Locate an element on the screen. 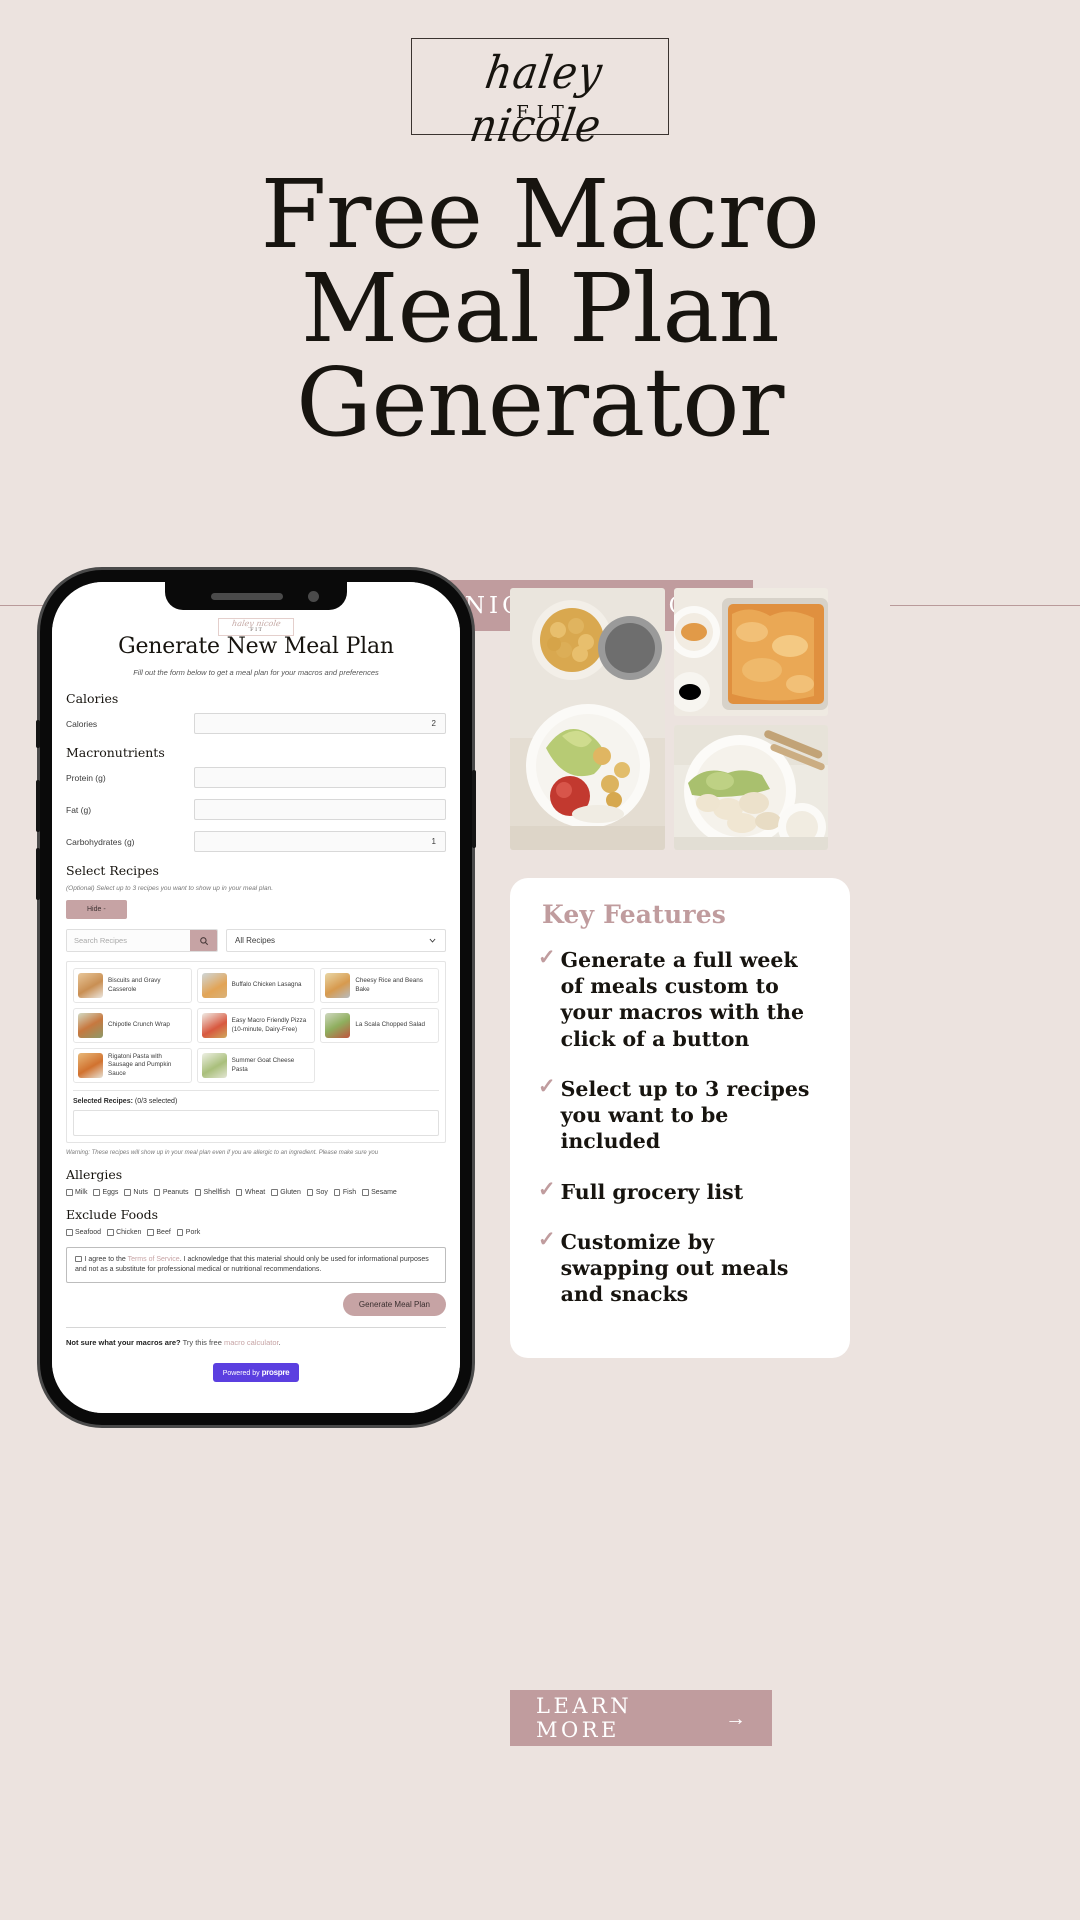  recipe-name: Summer Goat Cheese Pasta is located at coordinates (263, 1065).